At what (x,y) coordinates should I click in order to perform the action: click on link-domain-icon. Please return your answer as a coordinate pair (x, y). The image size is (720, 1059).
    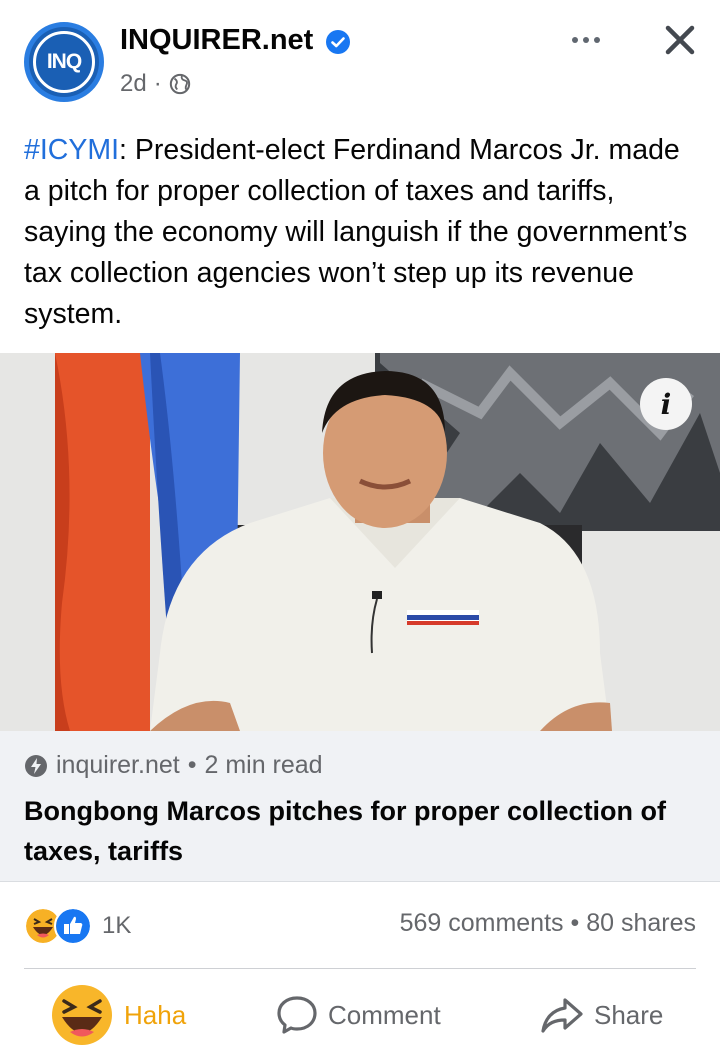
    Looking at the image, I should click on (36, 765).